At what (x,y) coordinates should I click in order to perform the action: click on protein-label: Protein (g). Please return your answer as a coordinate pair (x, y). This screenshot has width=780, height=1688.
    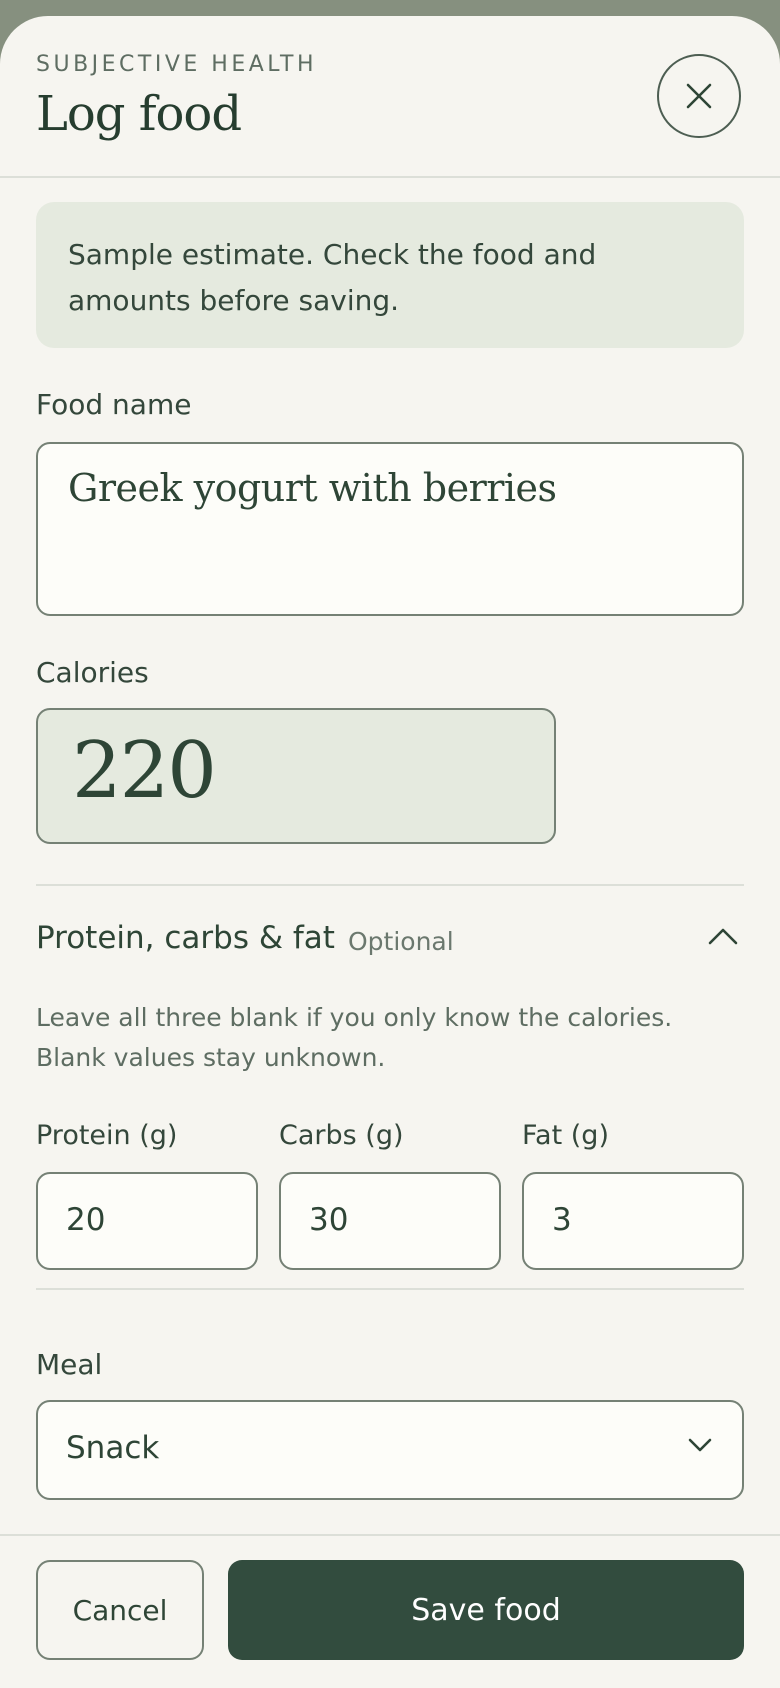
    Looking at the image, I should click on (107, 1135).